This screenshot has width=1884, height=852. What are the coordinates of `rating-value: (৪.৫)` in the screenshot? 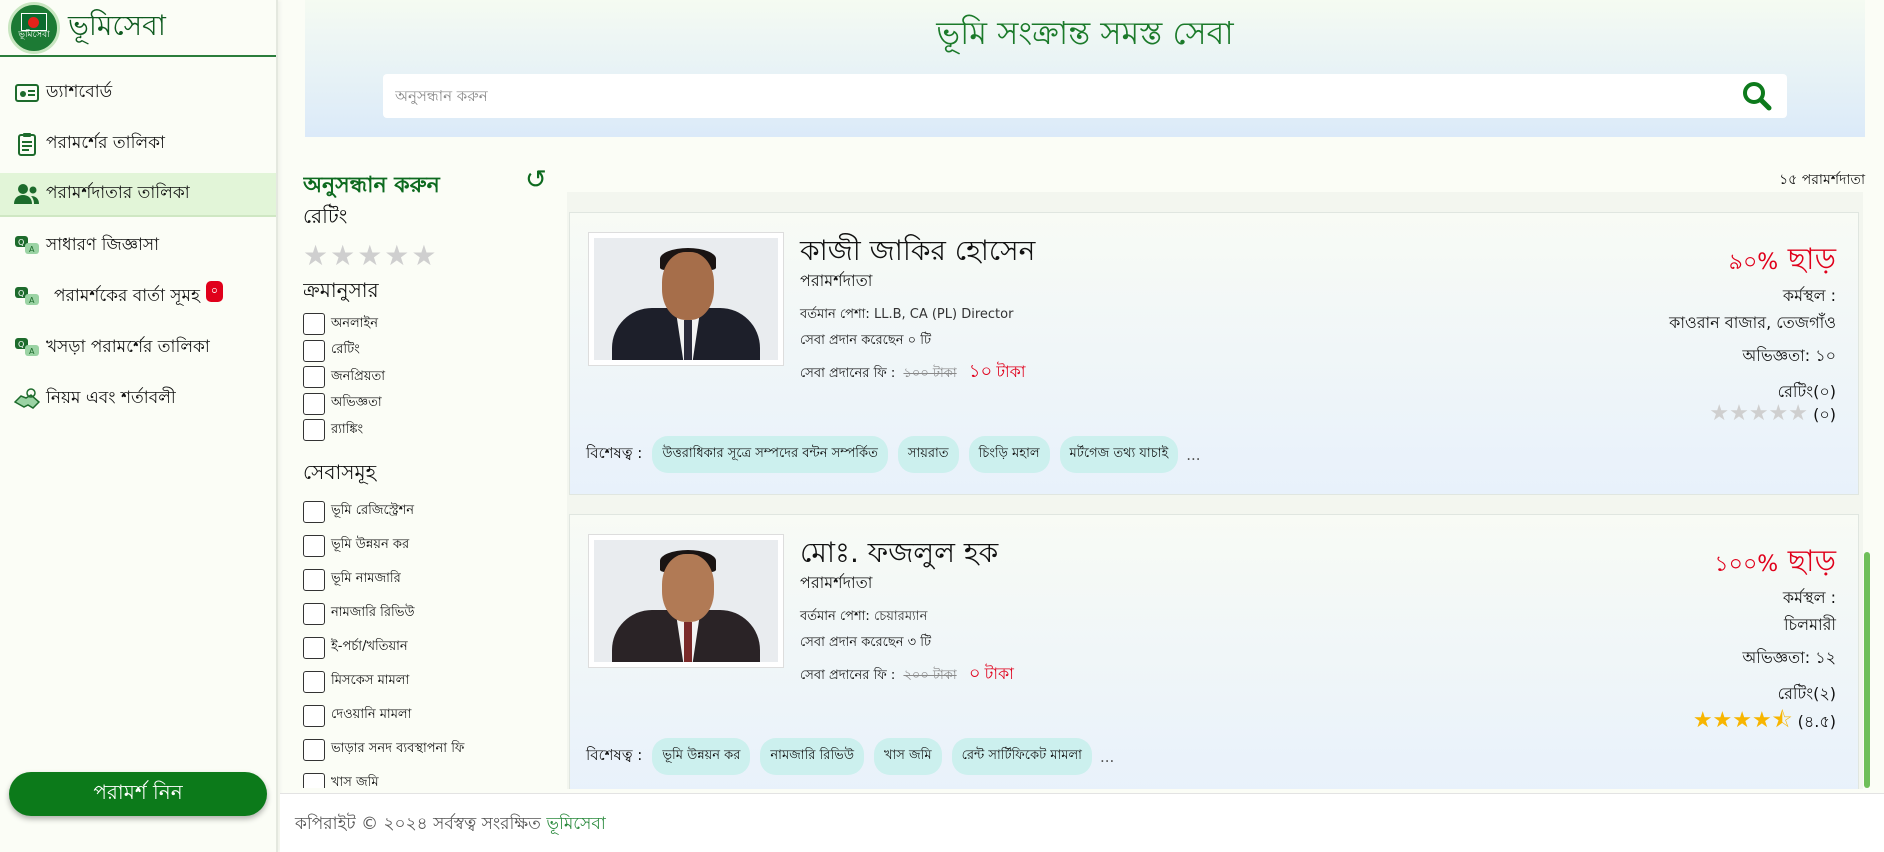 It's located at (1816, 721).